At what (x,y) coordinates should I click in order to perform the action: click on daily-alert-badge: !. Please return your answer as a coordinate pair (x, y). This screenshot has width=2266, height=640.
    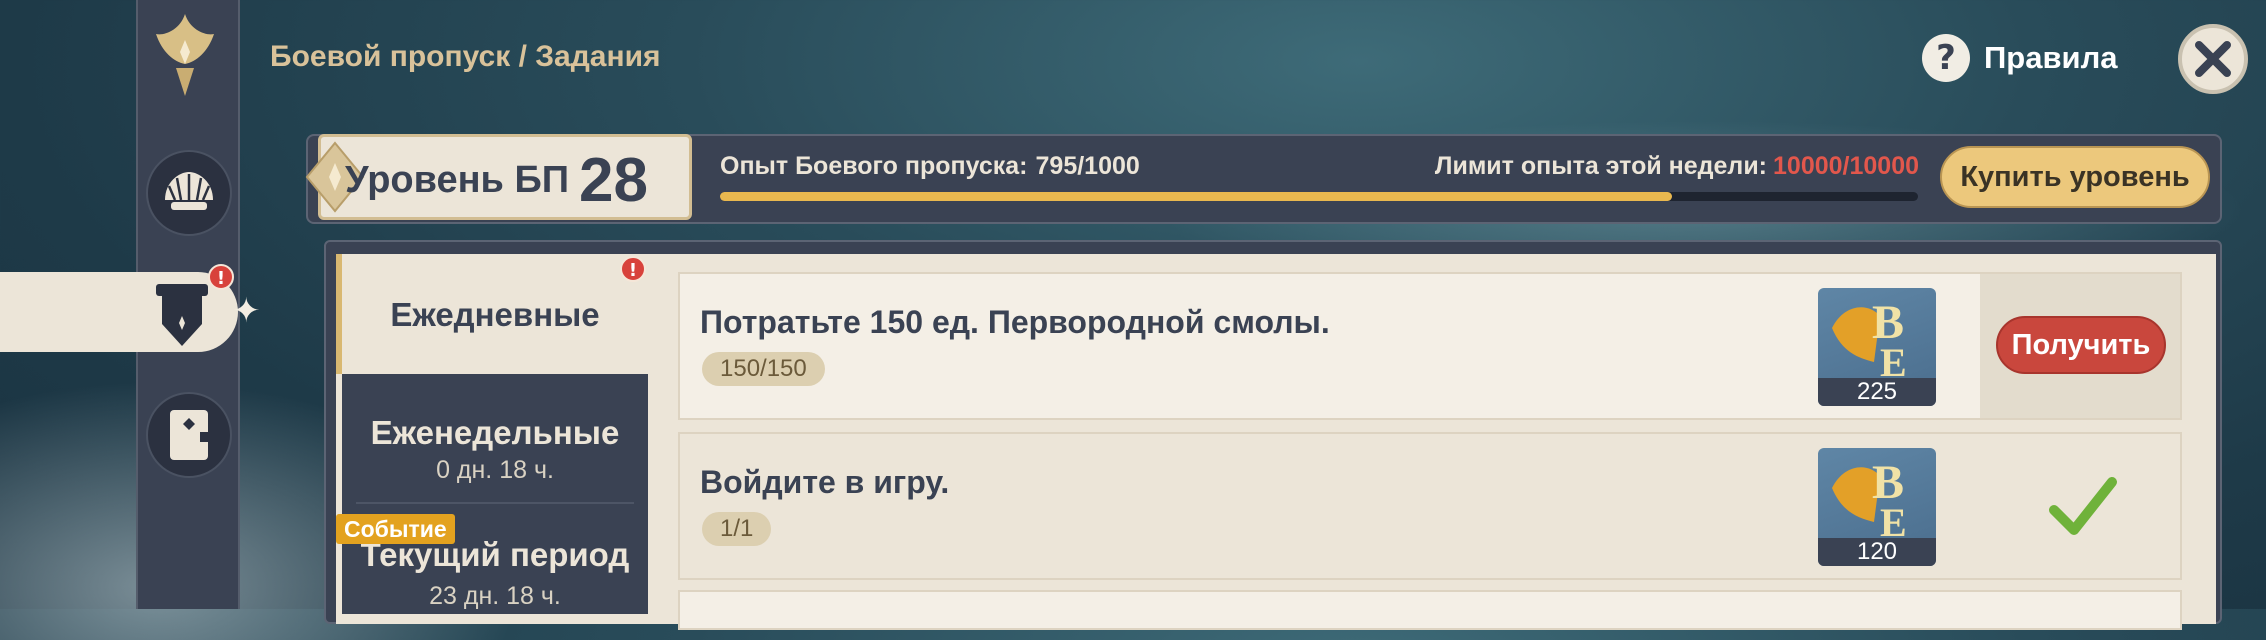
    Looking at the image, I should click on (633, 269).